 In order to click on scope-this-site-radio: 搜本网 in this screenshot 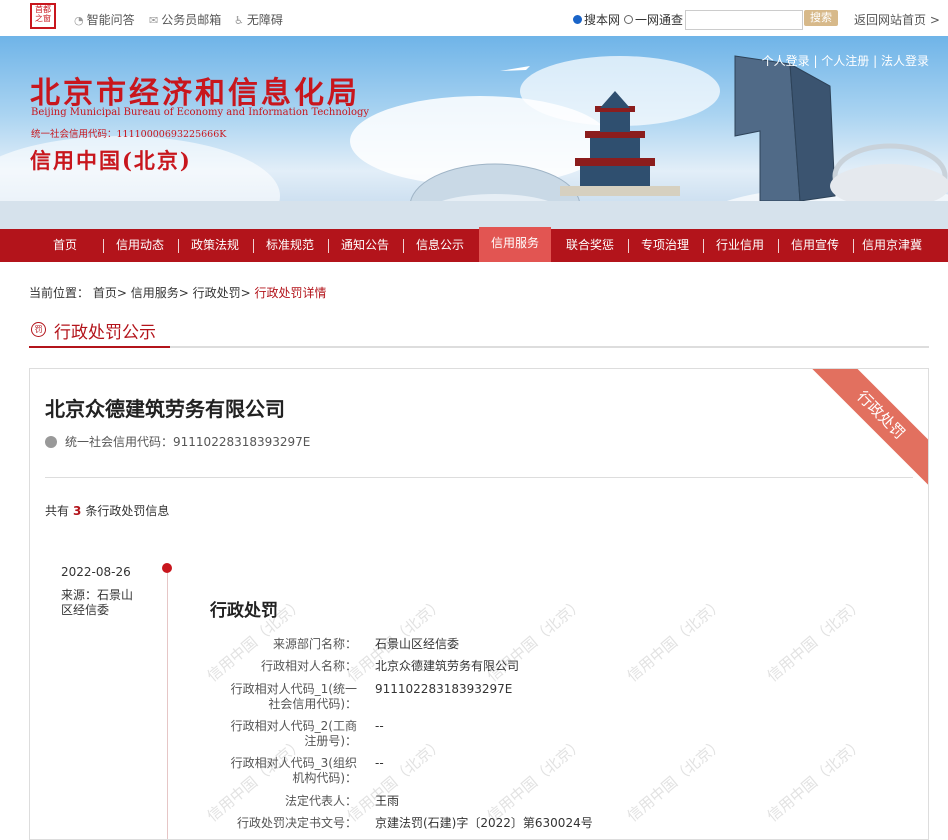, I will do `click(596, 19)`.